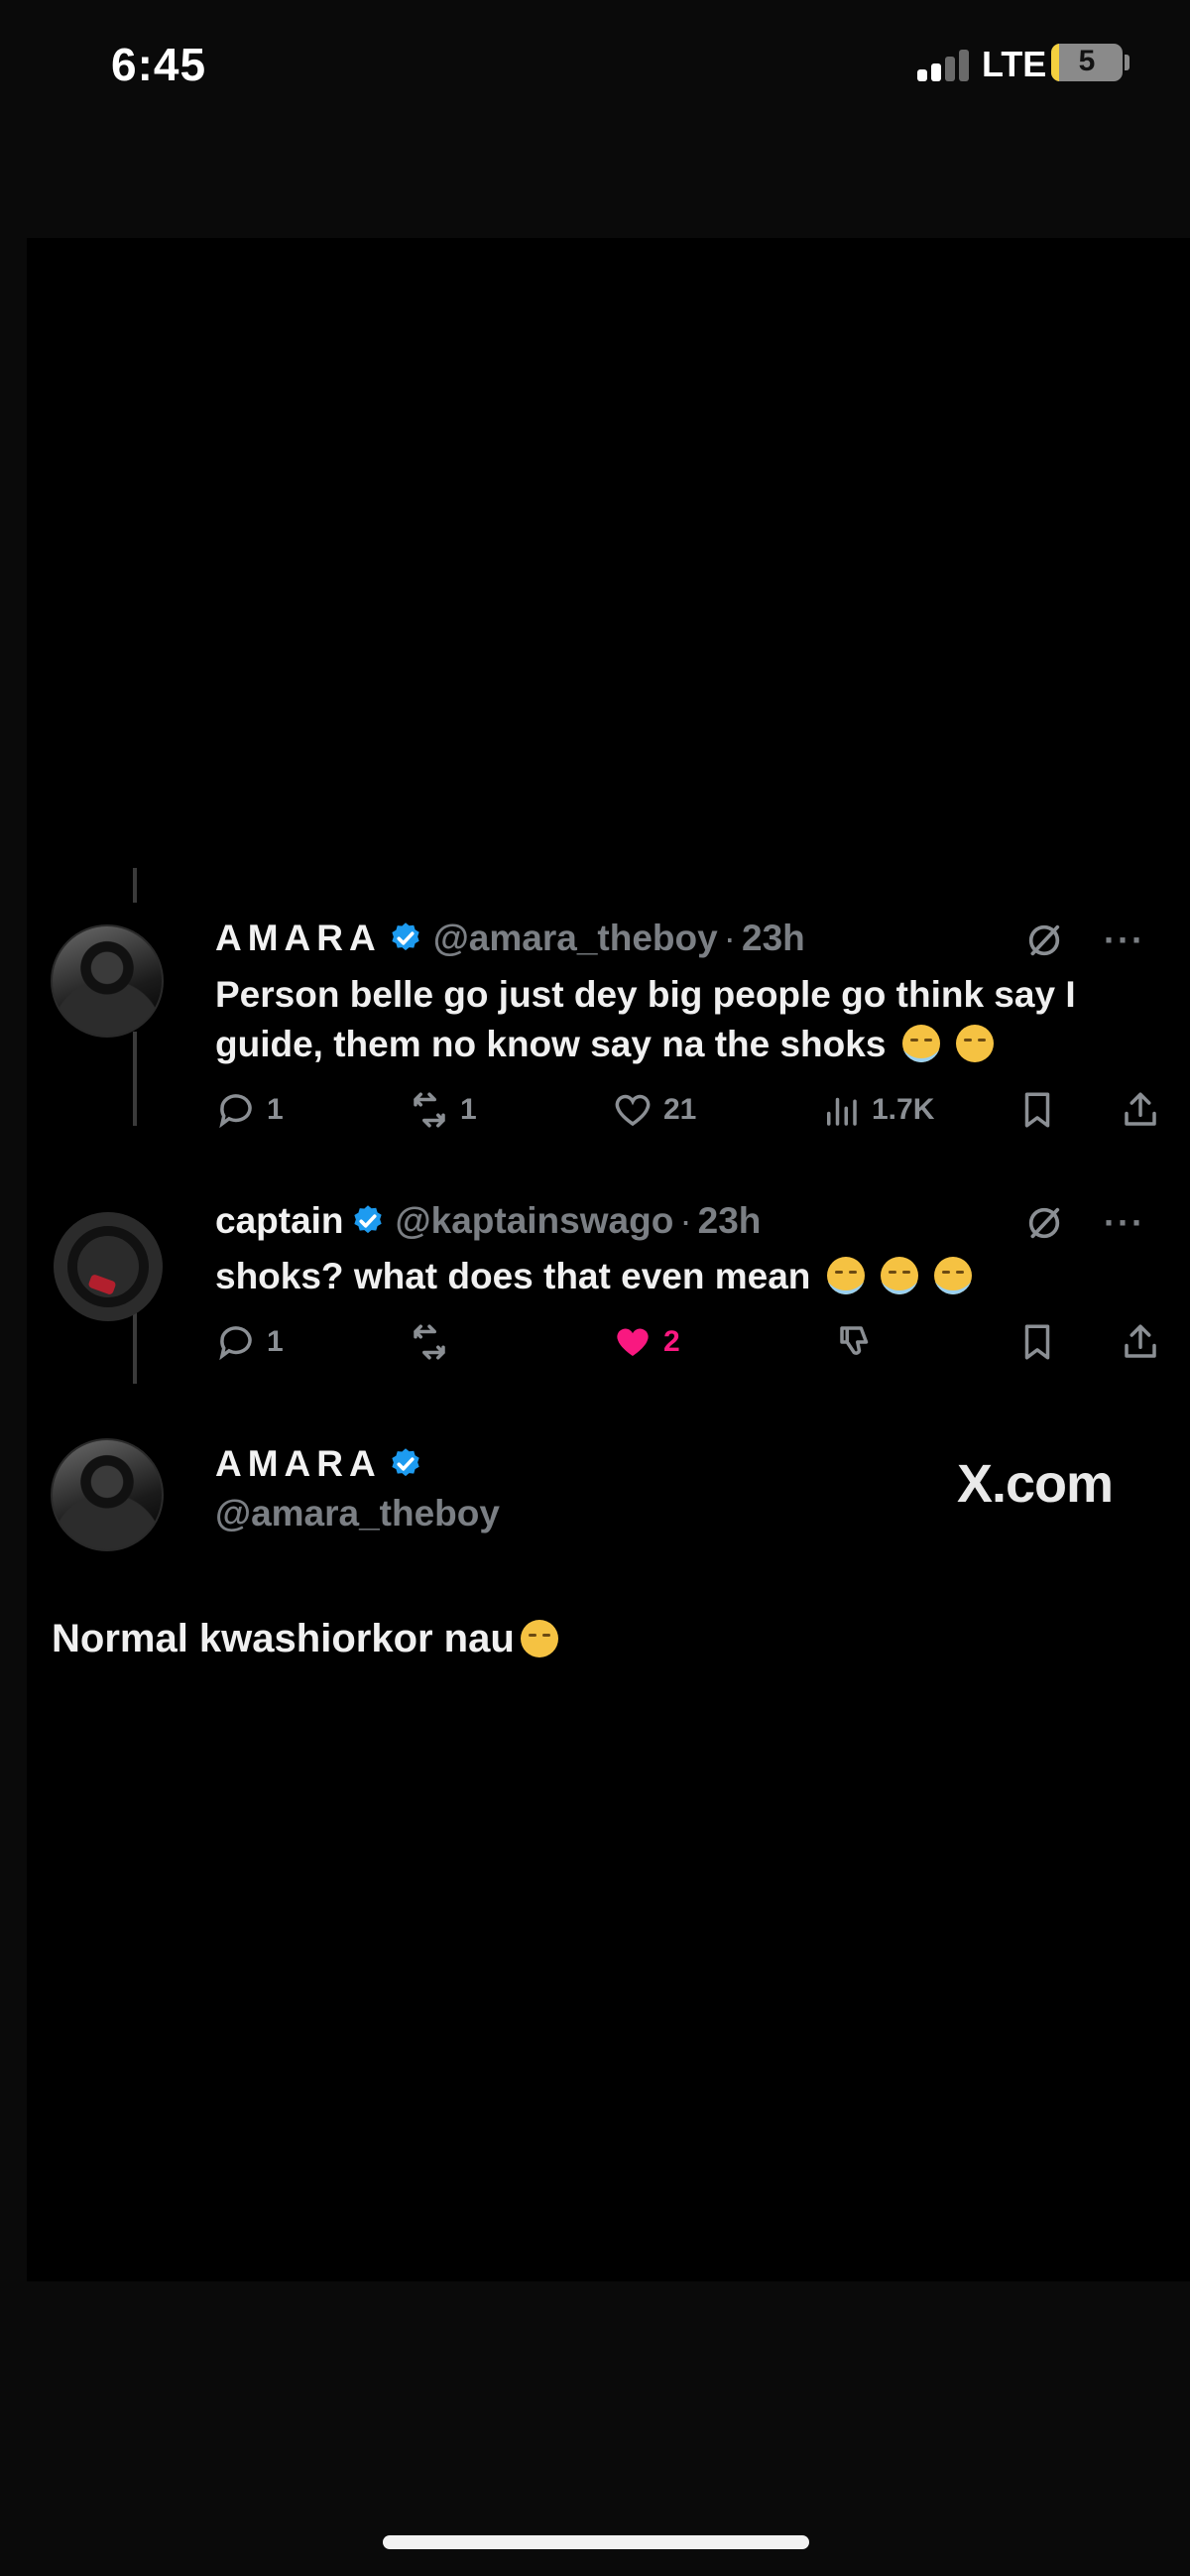 The width and height of the screenshot is (1190, 2576). I want to click on repost-button, so click(434, 1342).